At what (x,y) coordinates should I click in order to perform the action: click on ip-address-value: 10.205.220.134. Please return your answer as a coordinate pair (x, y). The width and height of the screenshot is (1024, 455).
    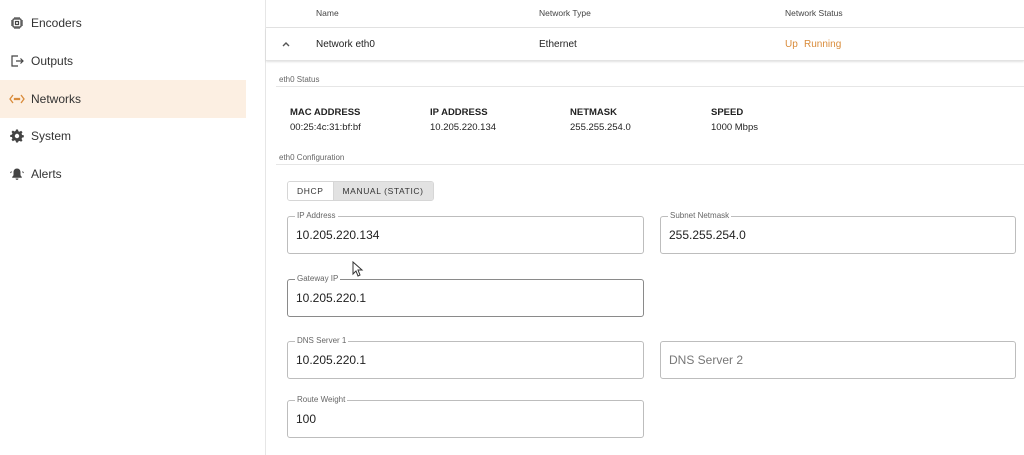
    Looking at the image, I should click on (463, 127).